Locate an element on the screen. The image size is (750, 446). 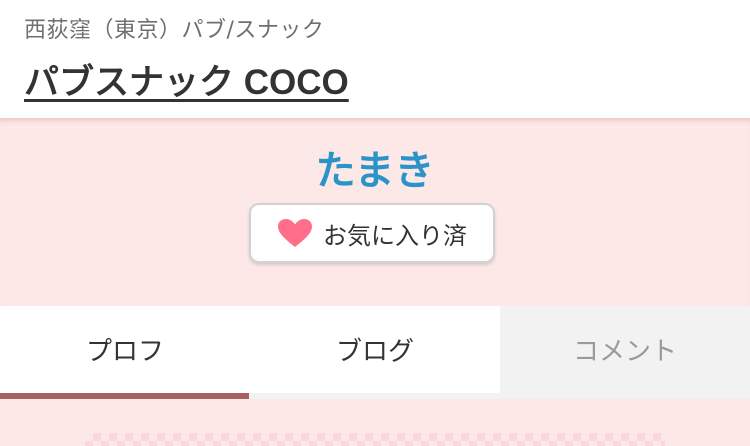
shop-name-link: パブスナック COCO is located at coordinates (186, 79).